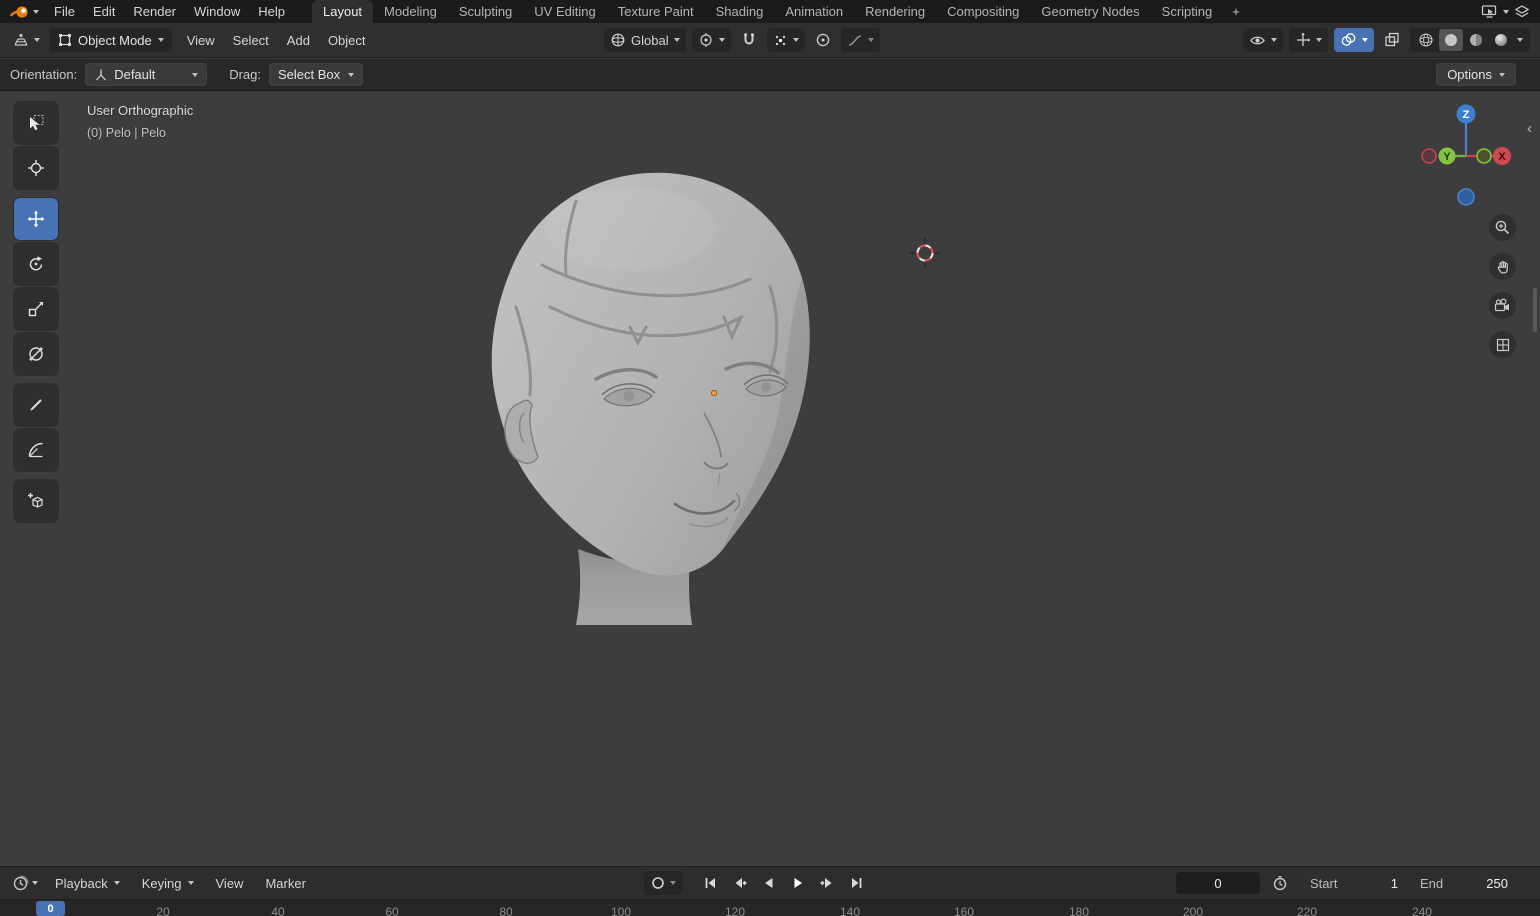 Image resolution: width=1540 pixels, height=916 pixels. I want to click on timeline-marker-menu: Marker, so click(285, 883).